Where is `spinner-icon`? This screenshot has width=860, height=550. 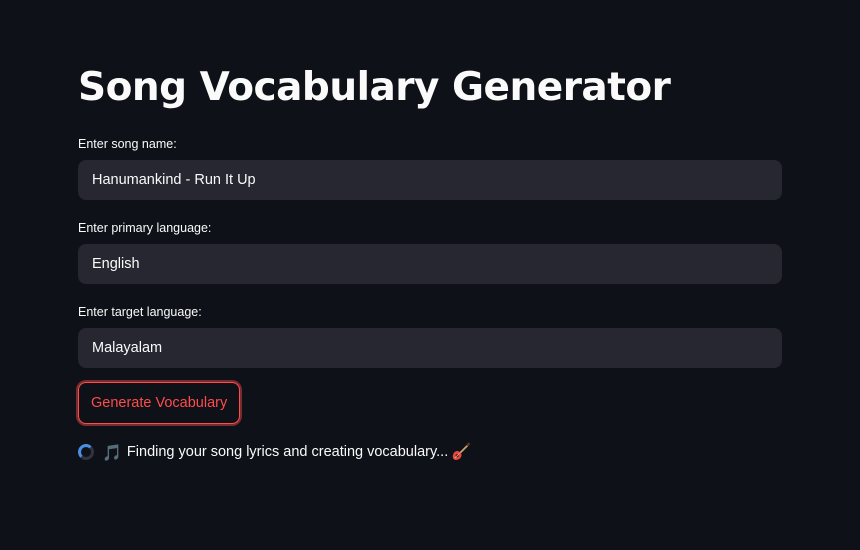 spinner-icon is located at coordinates (86, 452).